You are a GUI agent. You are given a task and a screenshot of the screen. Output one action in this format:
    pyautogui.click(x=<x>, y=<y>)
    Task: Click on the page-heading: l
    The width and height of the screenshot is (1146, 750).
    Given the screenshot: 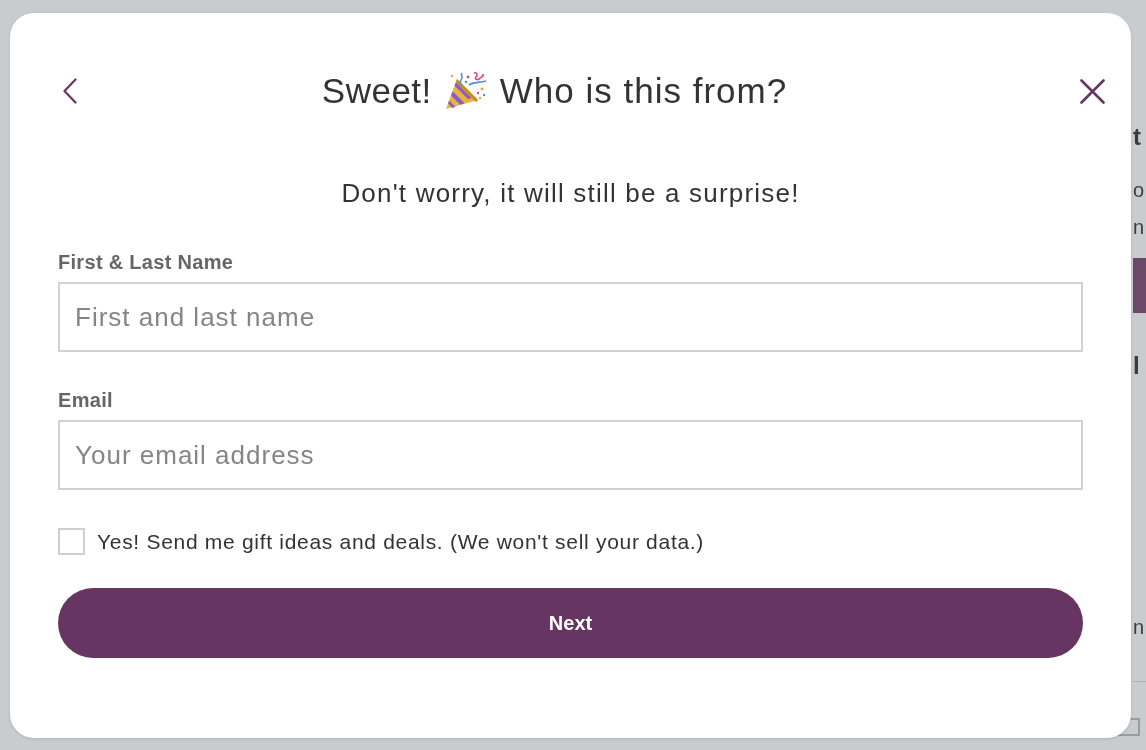 What is the action you would take?
    pyautogui.click(x=1136, y=366)
    